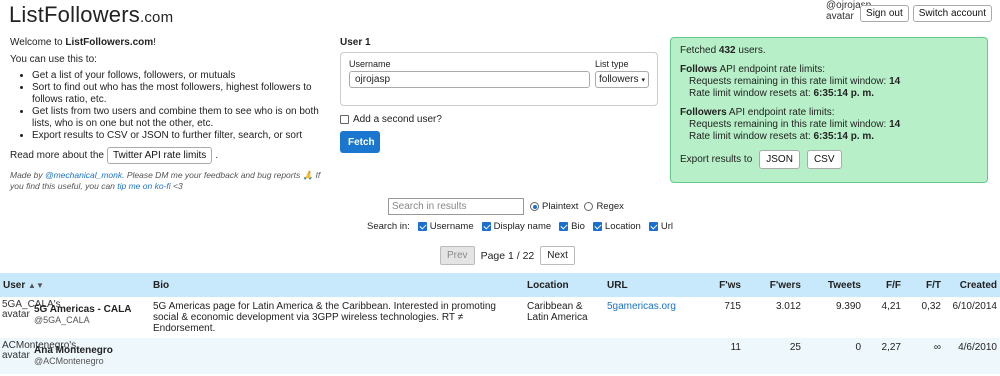 The height and width of the screenshot is (376, 1000). I want to click on tweets-cell: 9.390, so click(848, 306).